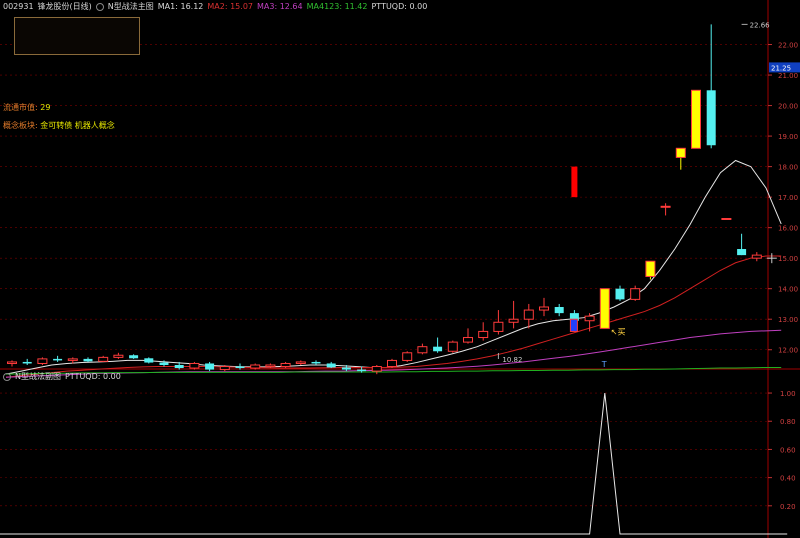  What do you see at coordinates (99, 6) in the screenshot?
I see `indicator-settings-icon` at bounding box center [99, 6].